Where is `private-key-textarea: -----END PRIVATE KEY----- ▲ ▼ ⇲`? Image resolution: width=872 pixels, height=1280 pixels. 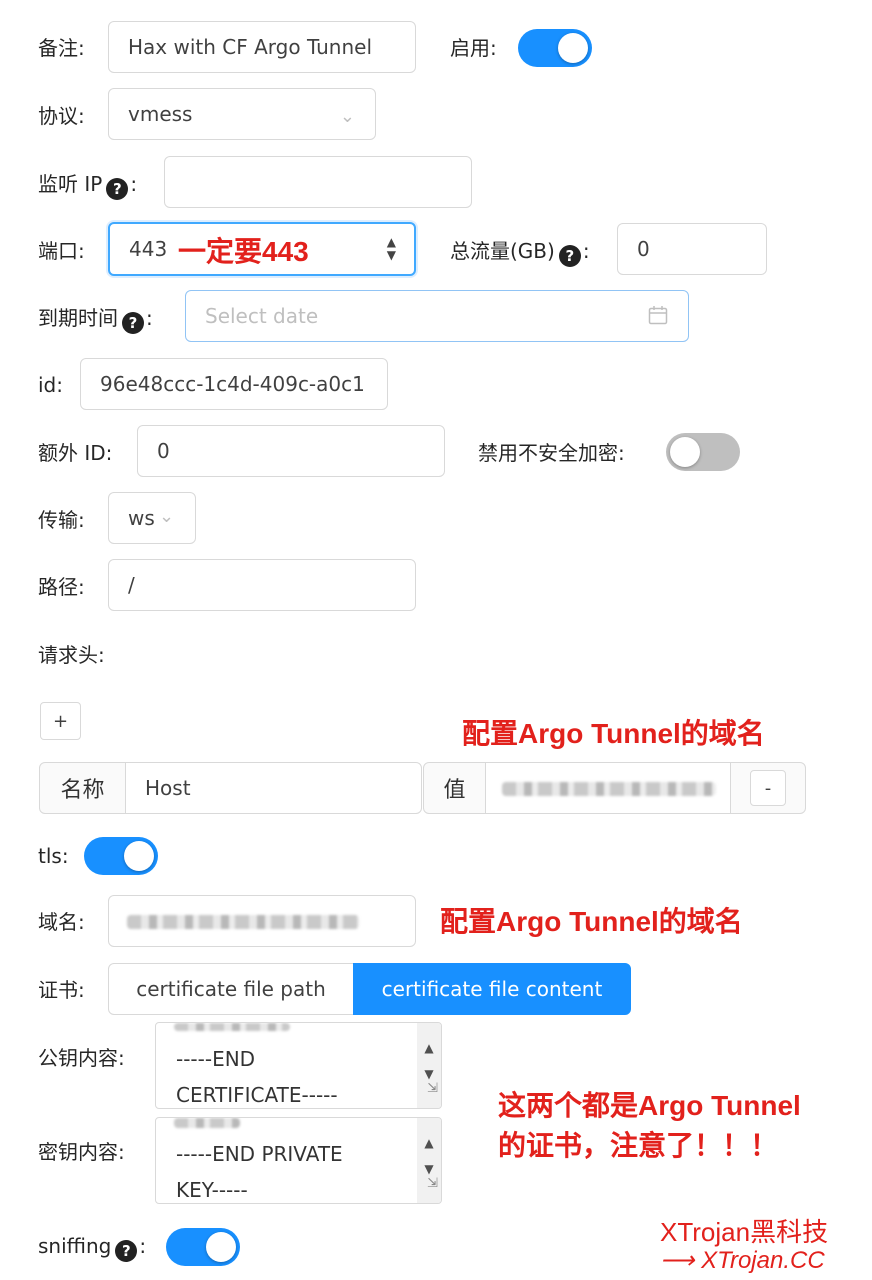 private-key-textarea: -----END PRIVATE KEY----- ▲ ▼ ⇲ is located at coordinates (298, 1160).